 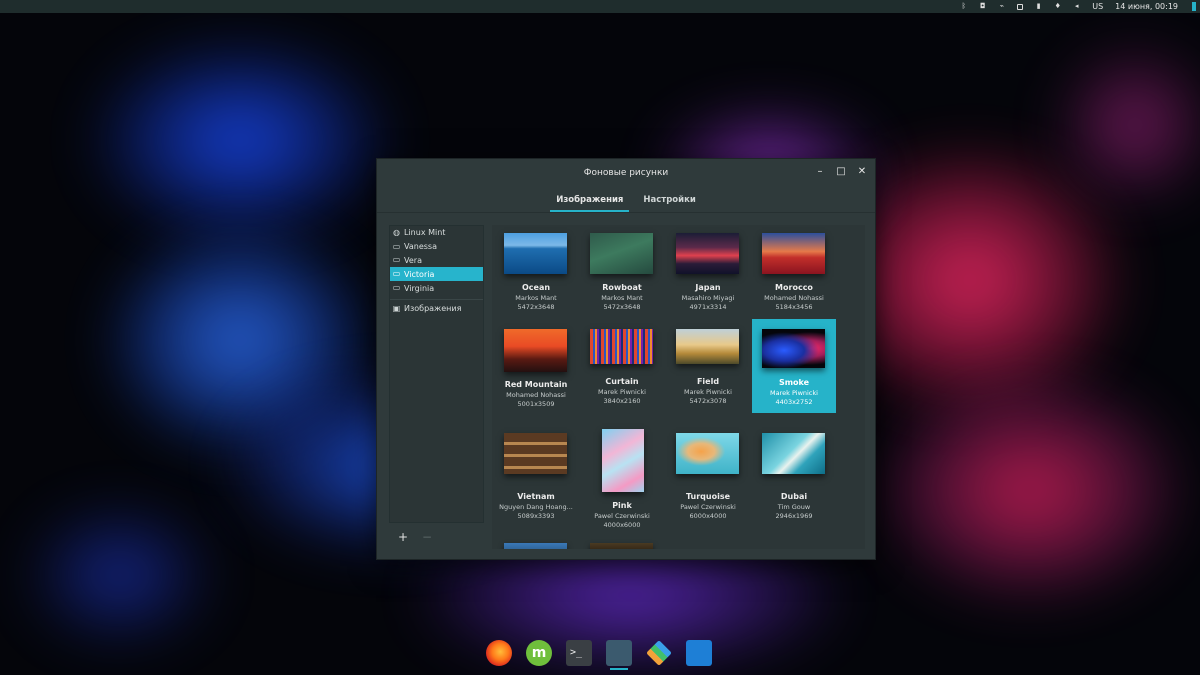 I want to click on wallpaper-name: Rowboat, so click(x=622, y=287).